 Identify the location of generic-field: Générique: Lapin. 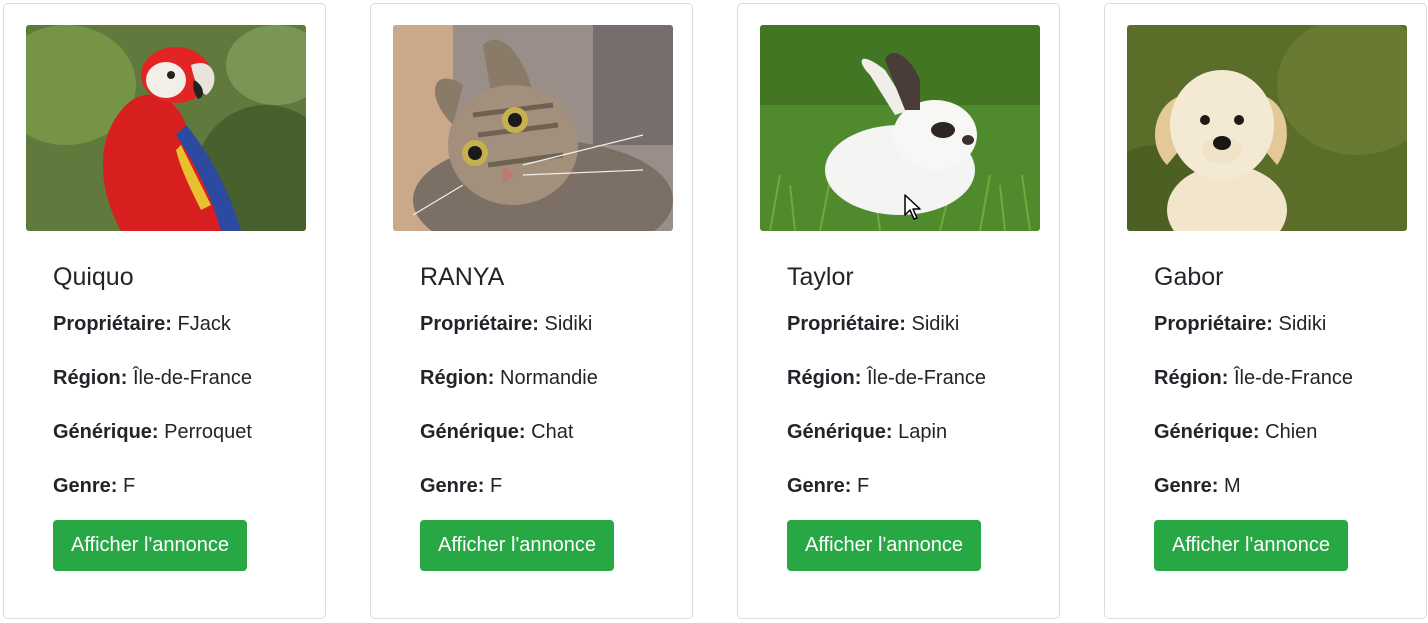
(918, 432).